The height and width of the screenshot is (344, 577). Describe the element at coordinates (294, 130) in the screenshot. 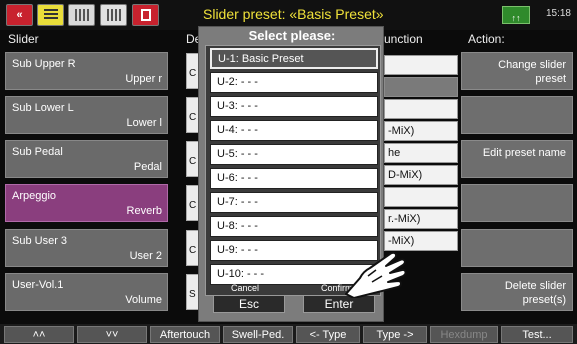

I see `preset-list-item: U-4: - - -` at that location.